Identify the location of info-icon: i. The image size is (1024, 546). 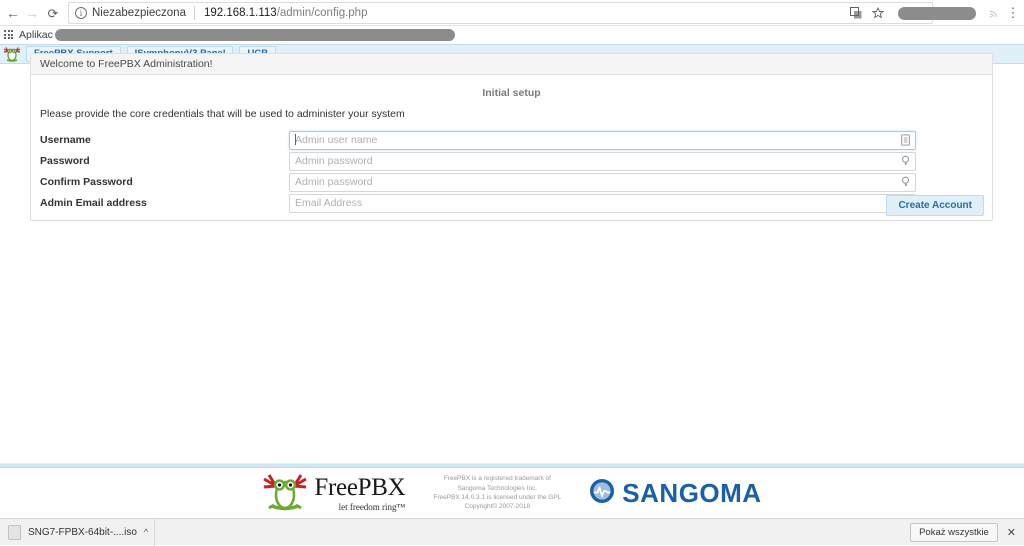
(81, 13).